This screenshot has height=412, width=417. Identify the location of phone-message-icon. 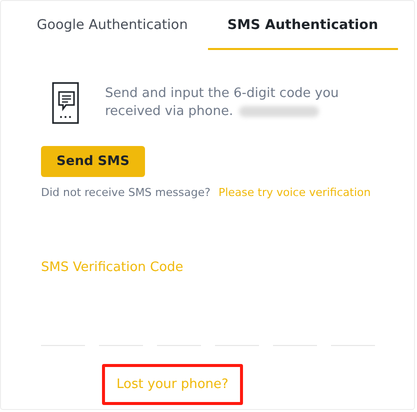
(65, 103).